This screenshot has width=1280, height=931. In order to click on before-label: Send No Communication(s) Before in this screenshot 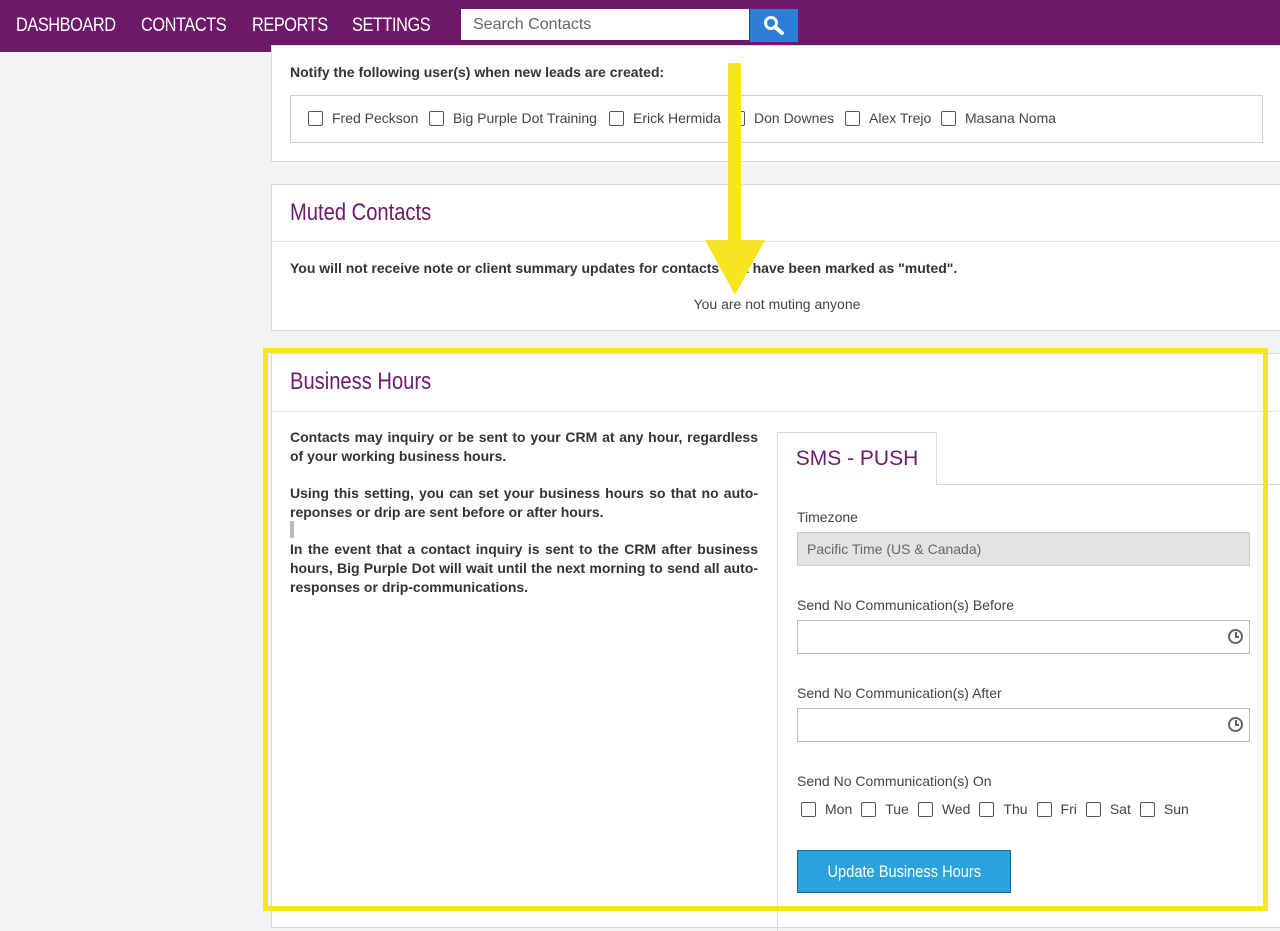, I will do `click(906, 605)`.